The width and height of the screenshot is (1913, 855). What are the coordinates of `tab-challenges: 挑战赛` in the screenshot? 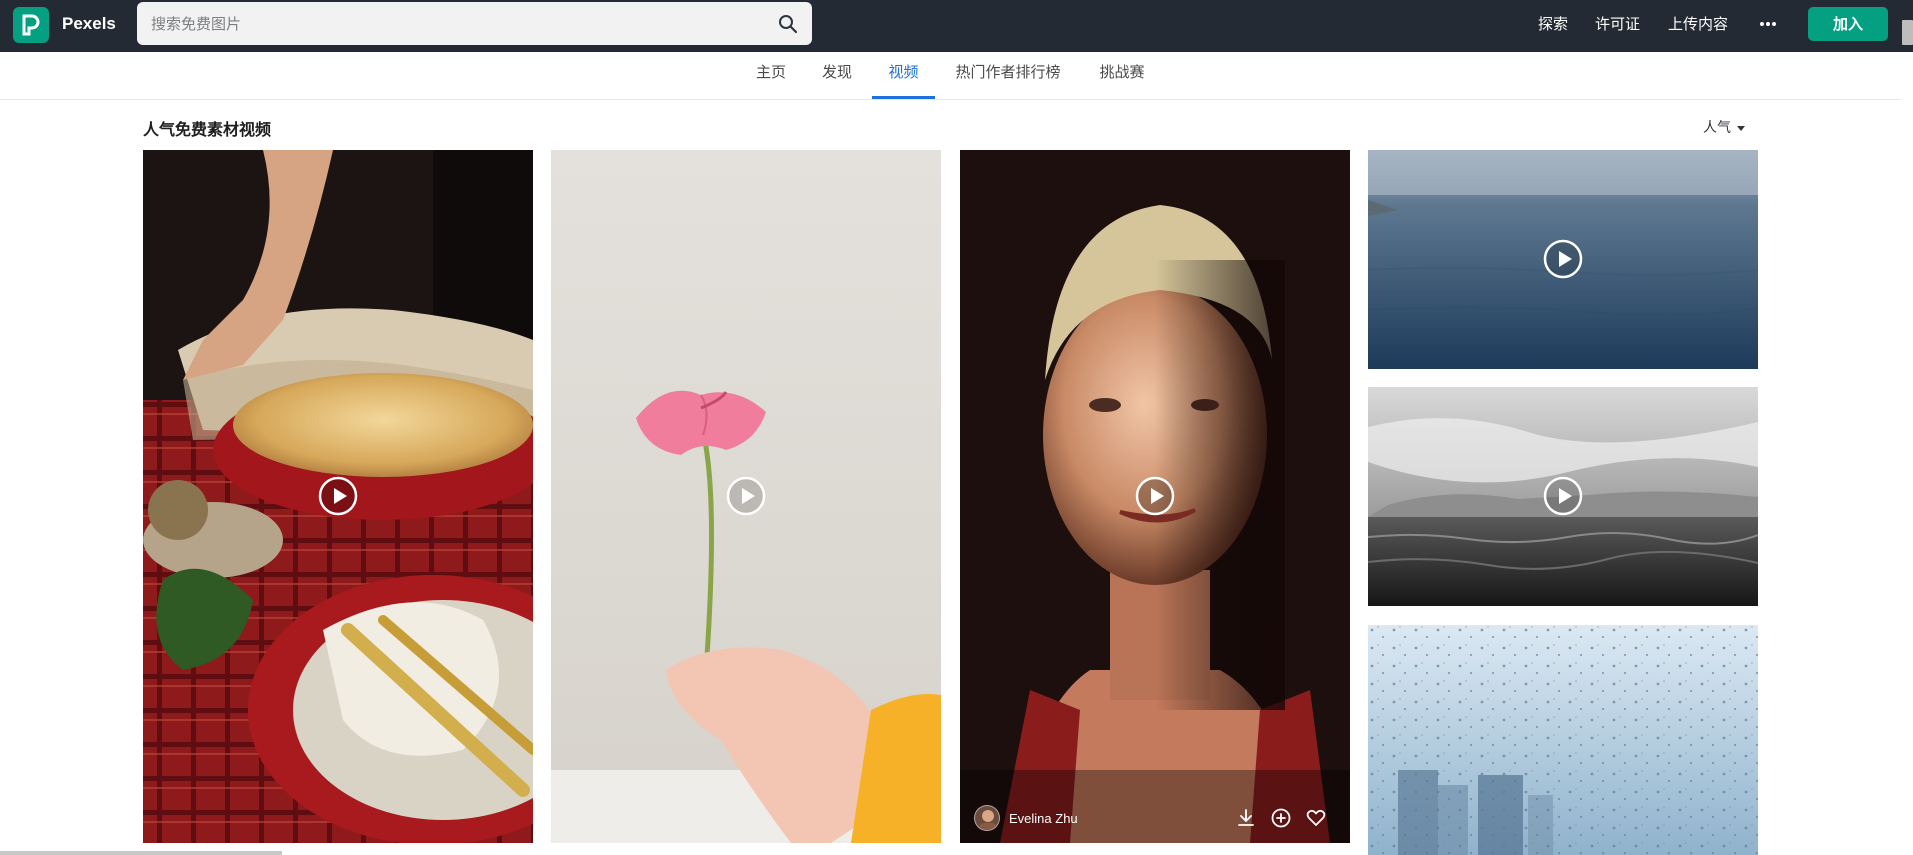 It's located at (1122, 75).